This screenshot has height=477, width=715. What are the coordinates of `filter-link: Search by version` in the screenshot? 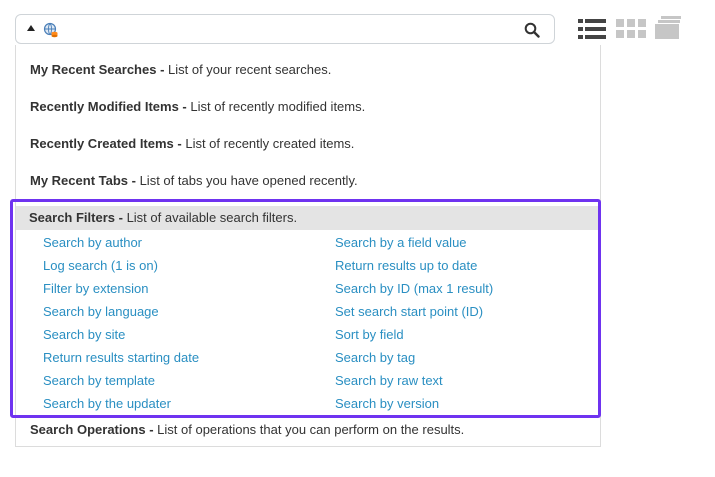 It's located at (387, 404).